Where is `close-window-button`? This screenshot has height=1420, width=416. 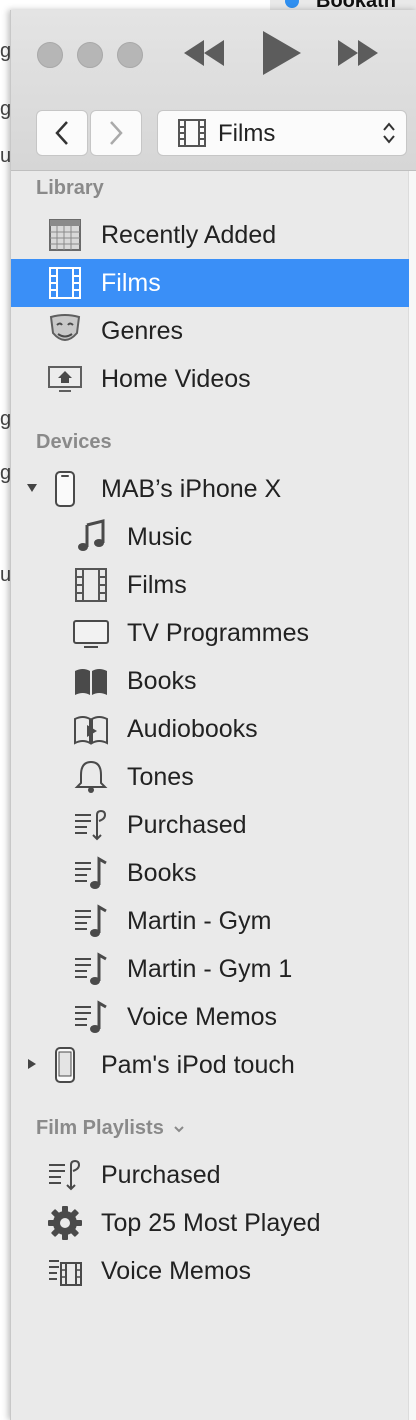
close-window-button is located at coordinates (50, 55).